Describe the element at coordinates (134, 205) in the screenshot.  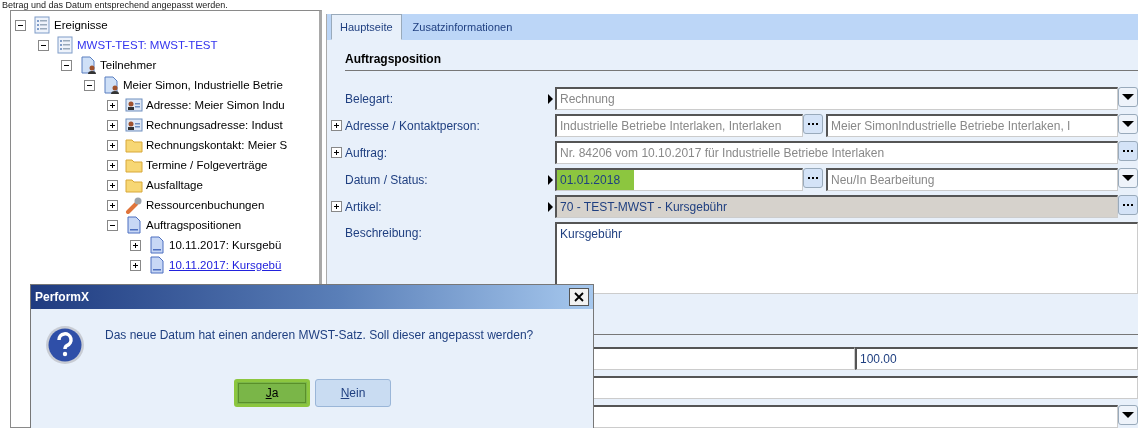
I see `wrench-icon` at that location.